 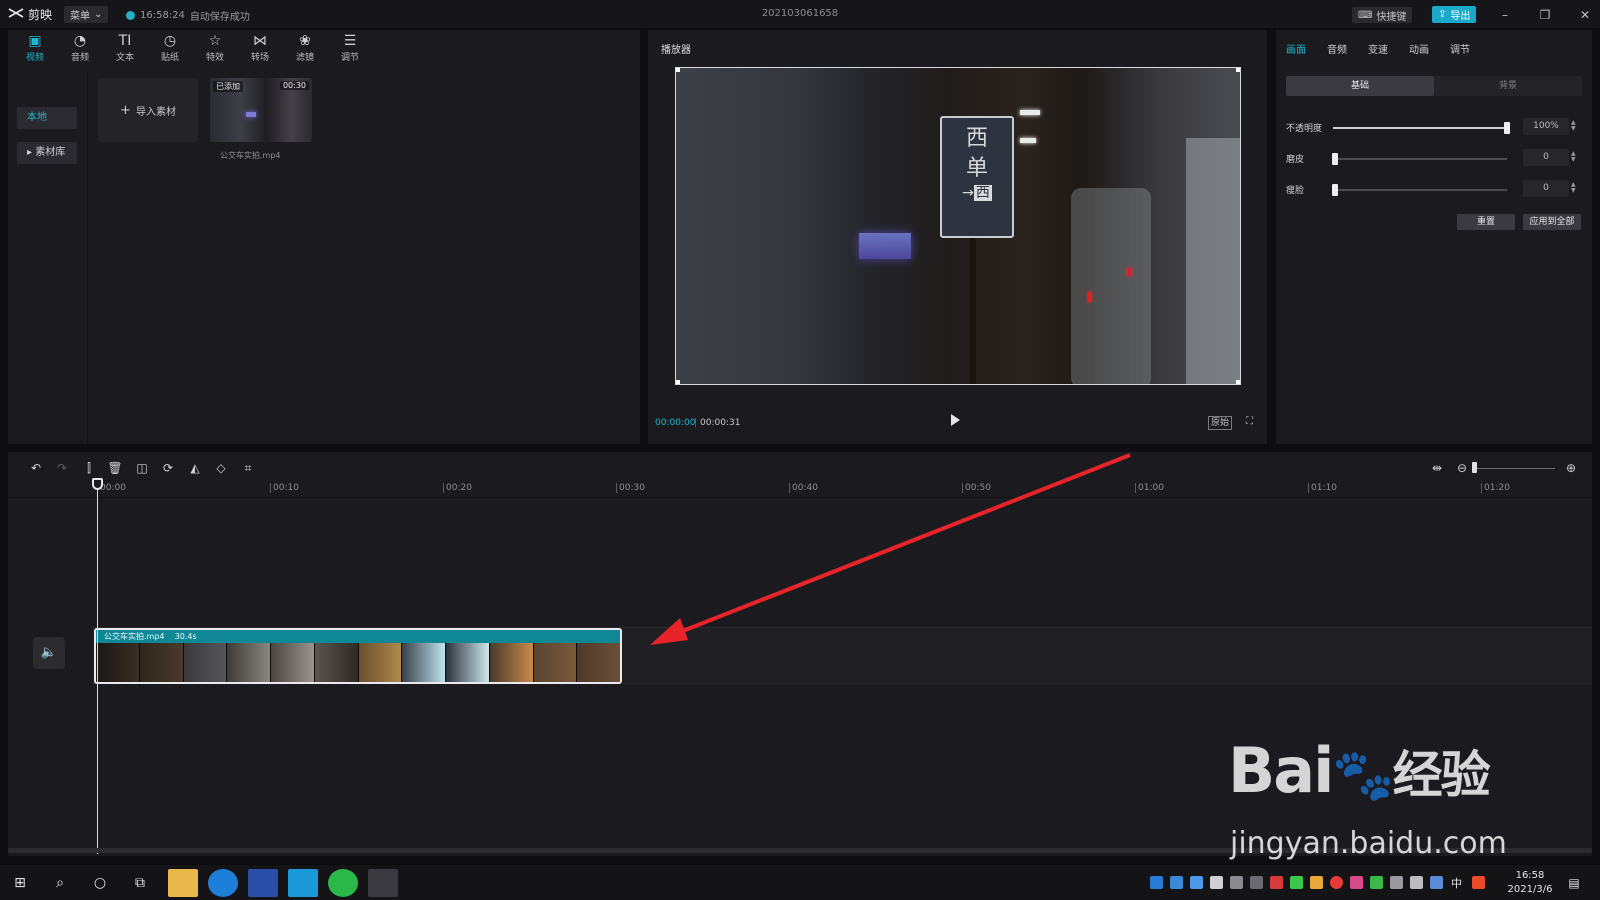 I want to click on tab-adjust: ☰ 调节, so click(x=350, y=49).